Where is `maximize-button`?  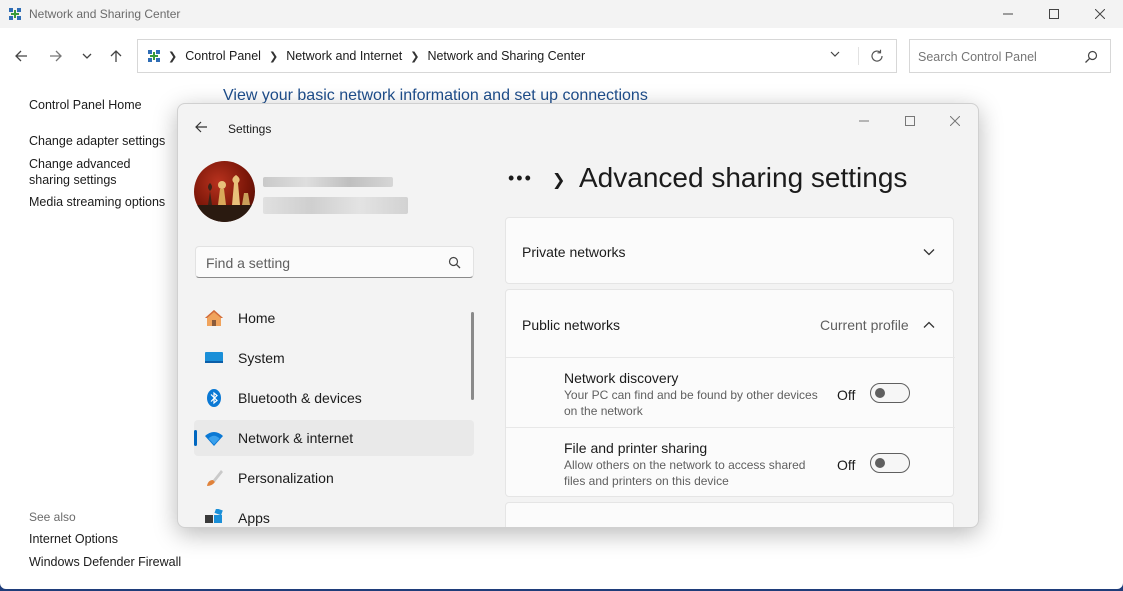 maximize-button is located at coordinates (1054, 14).